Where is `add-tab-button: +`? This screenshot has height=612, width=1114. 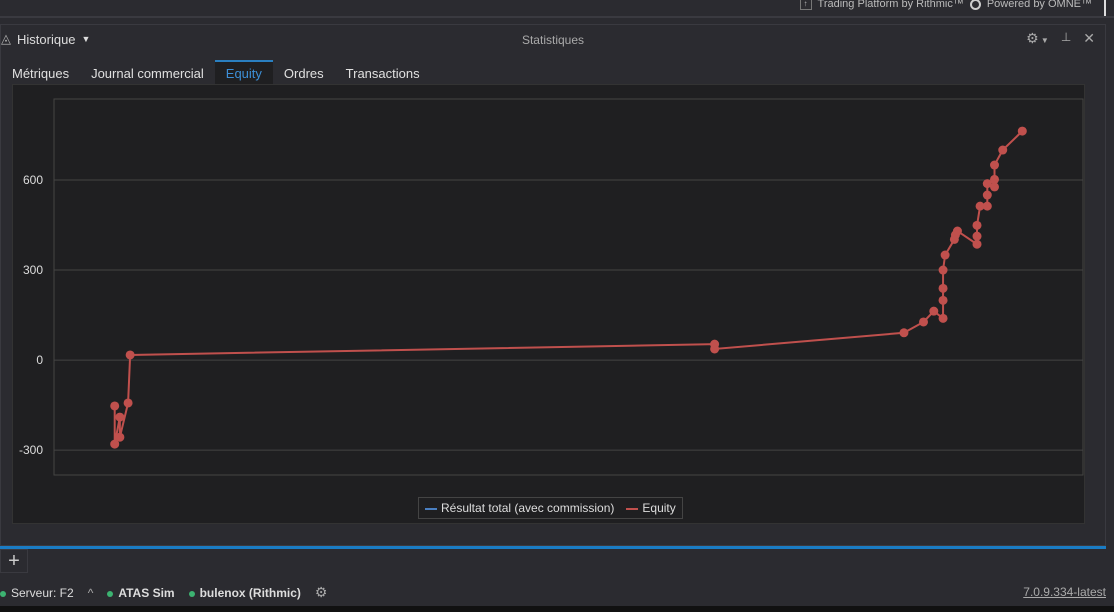
add-tab-button: + is located at coordinates (14, 561).